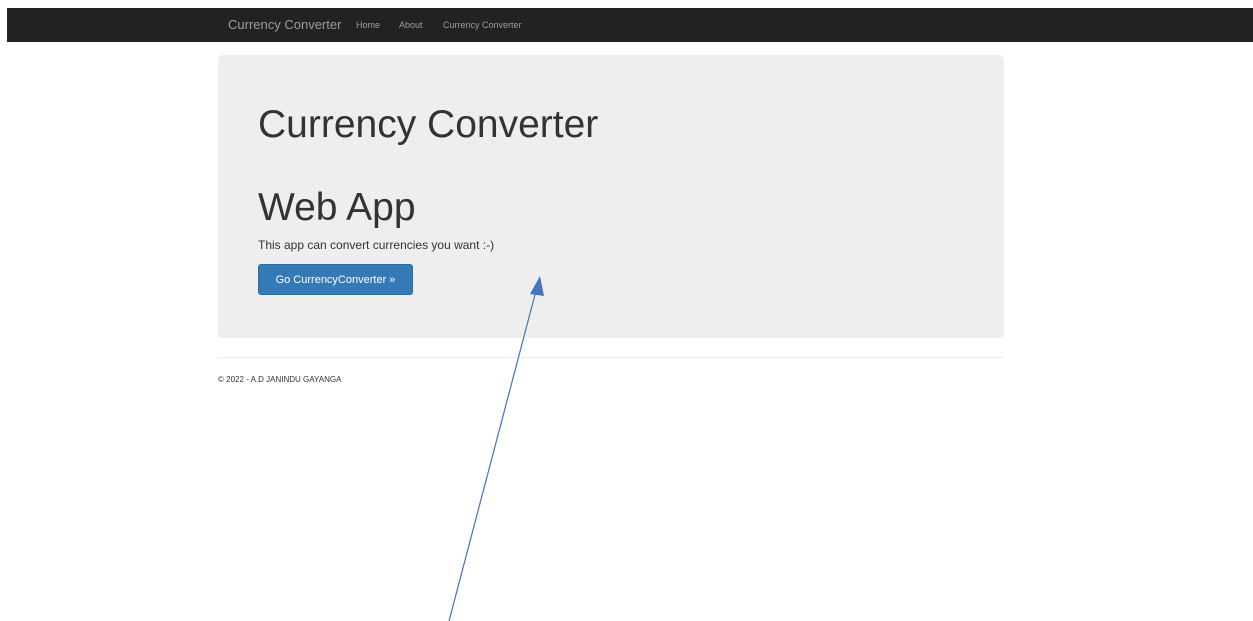 The image size is (1253, 621). I want to click on annotation-arrow, so click(496, 448).